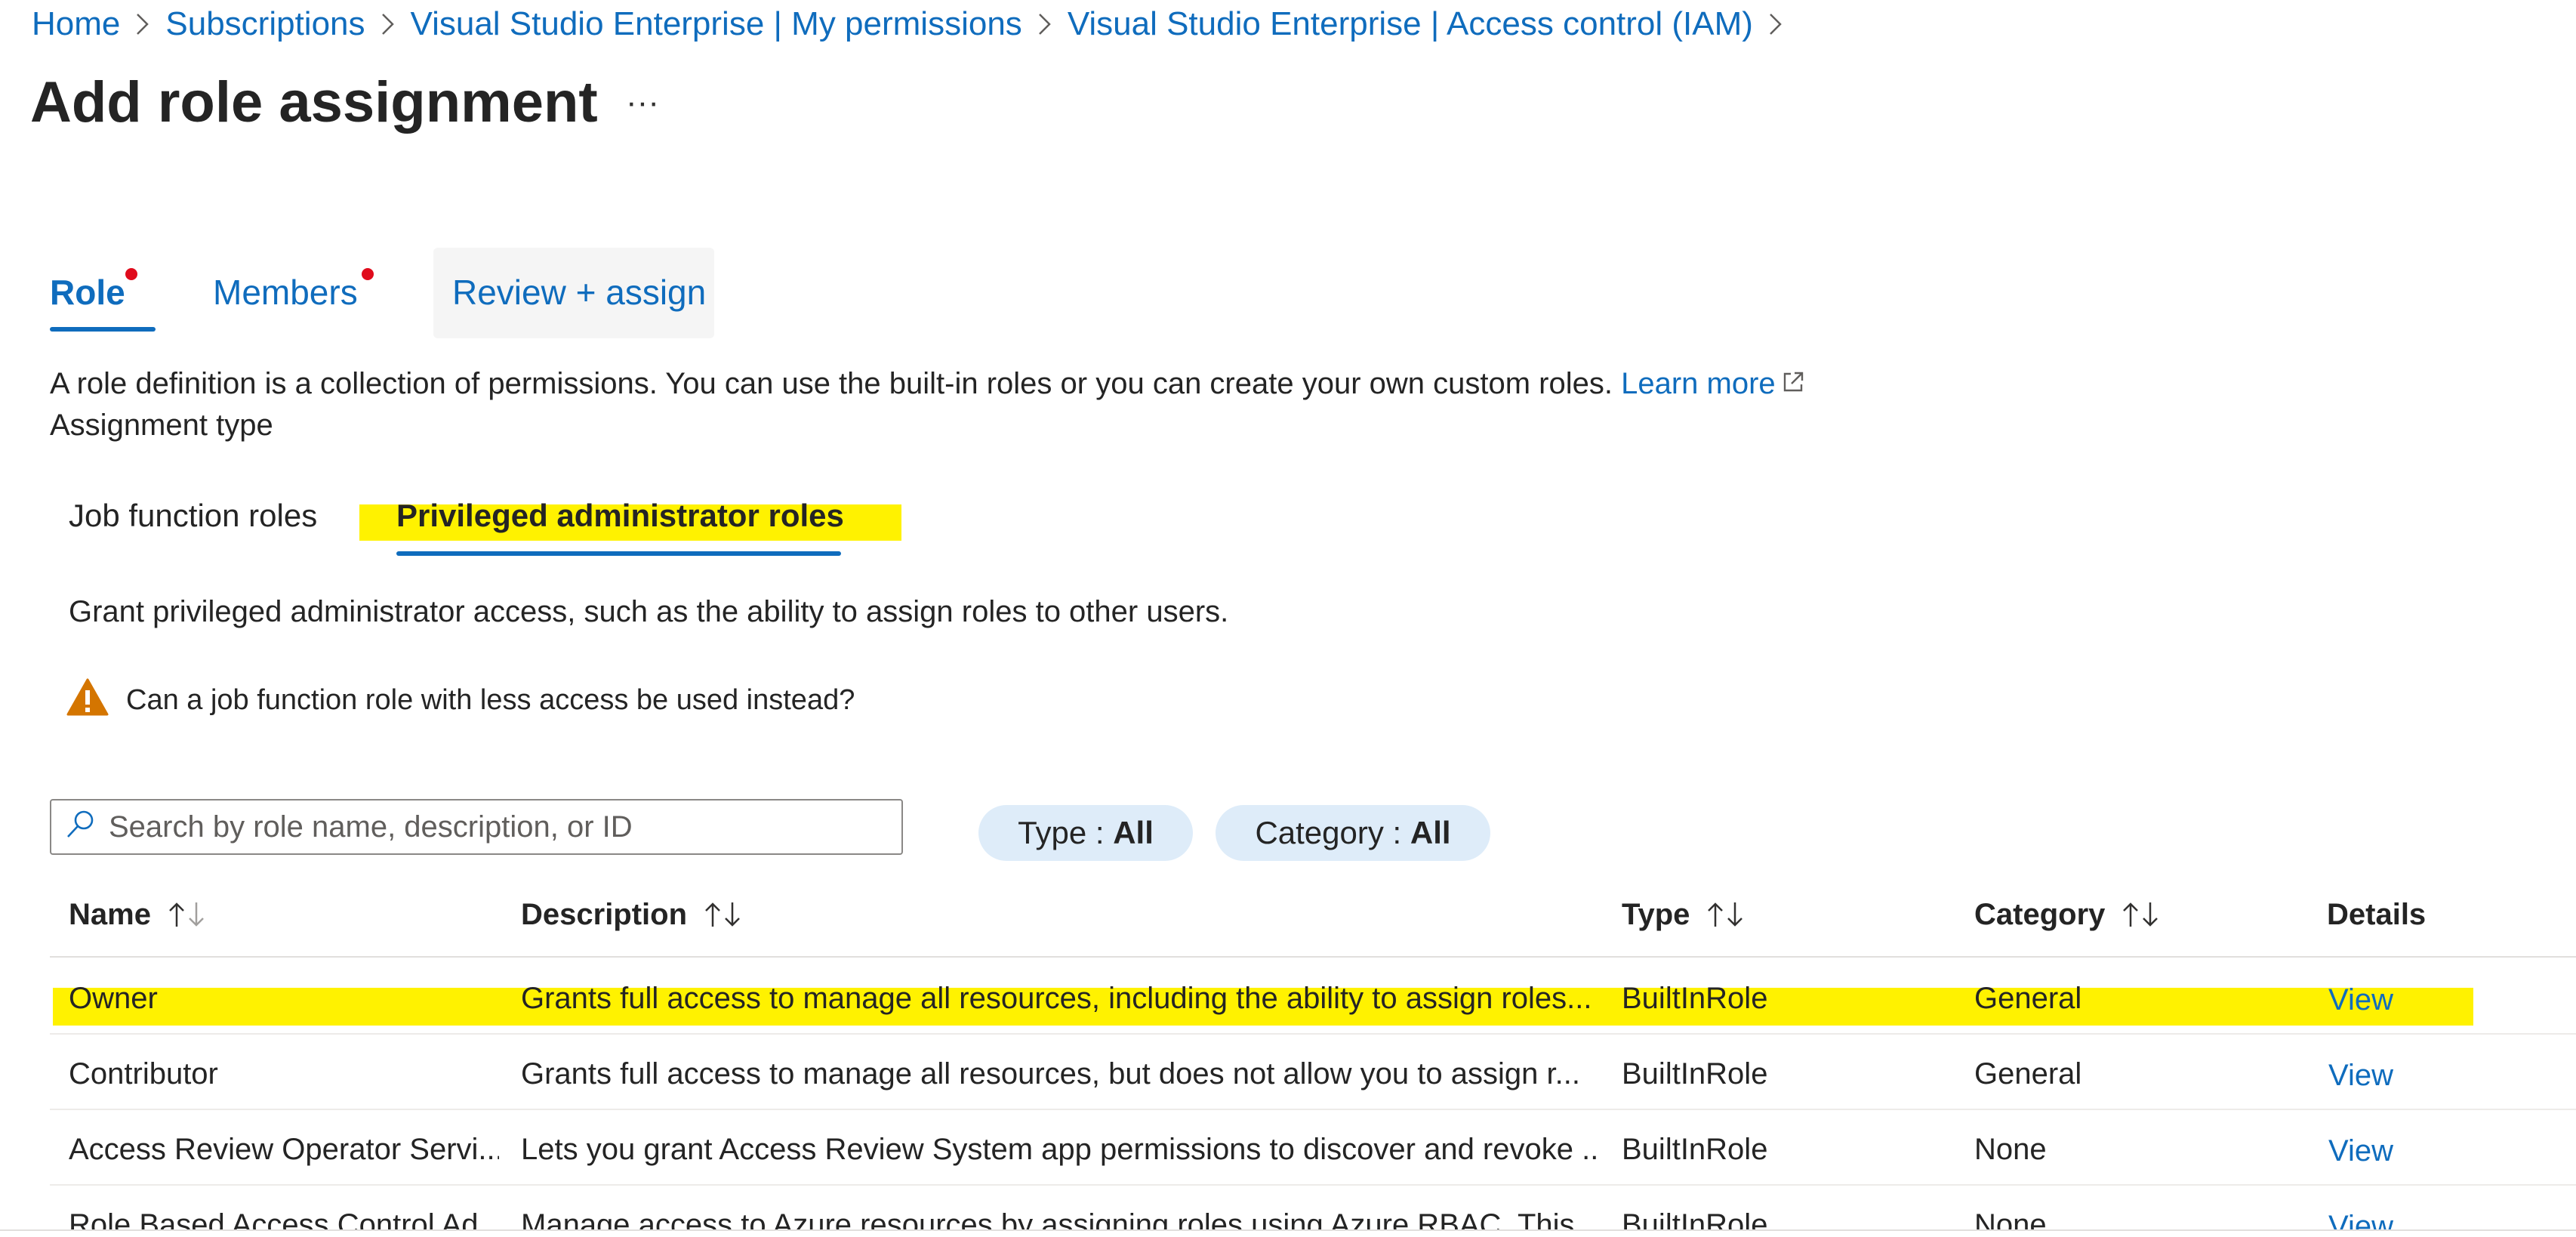  What do you see at coordinates (618, 553) in the screenshot?
I see `subtab-privileged-underline` at bounding box center [618, 553].